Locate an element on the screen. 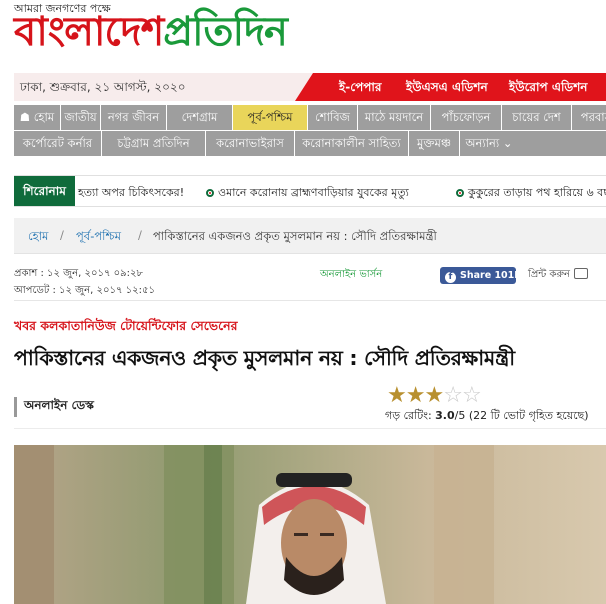  europe-edition-link: ইউরোপ এডিশন is located at coordinates (548, 89).